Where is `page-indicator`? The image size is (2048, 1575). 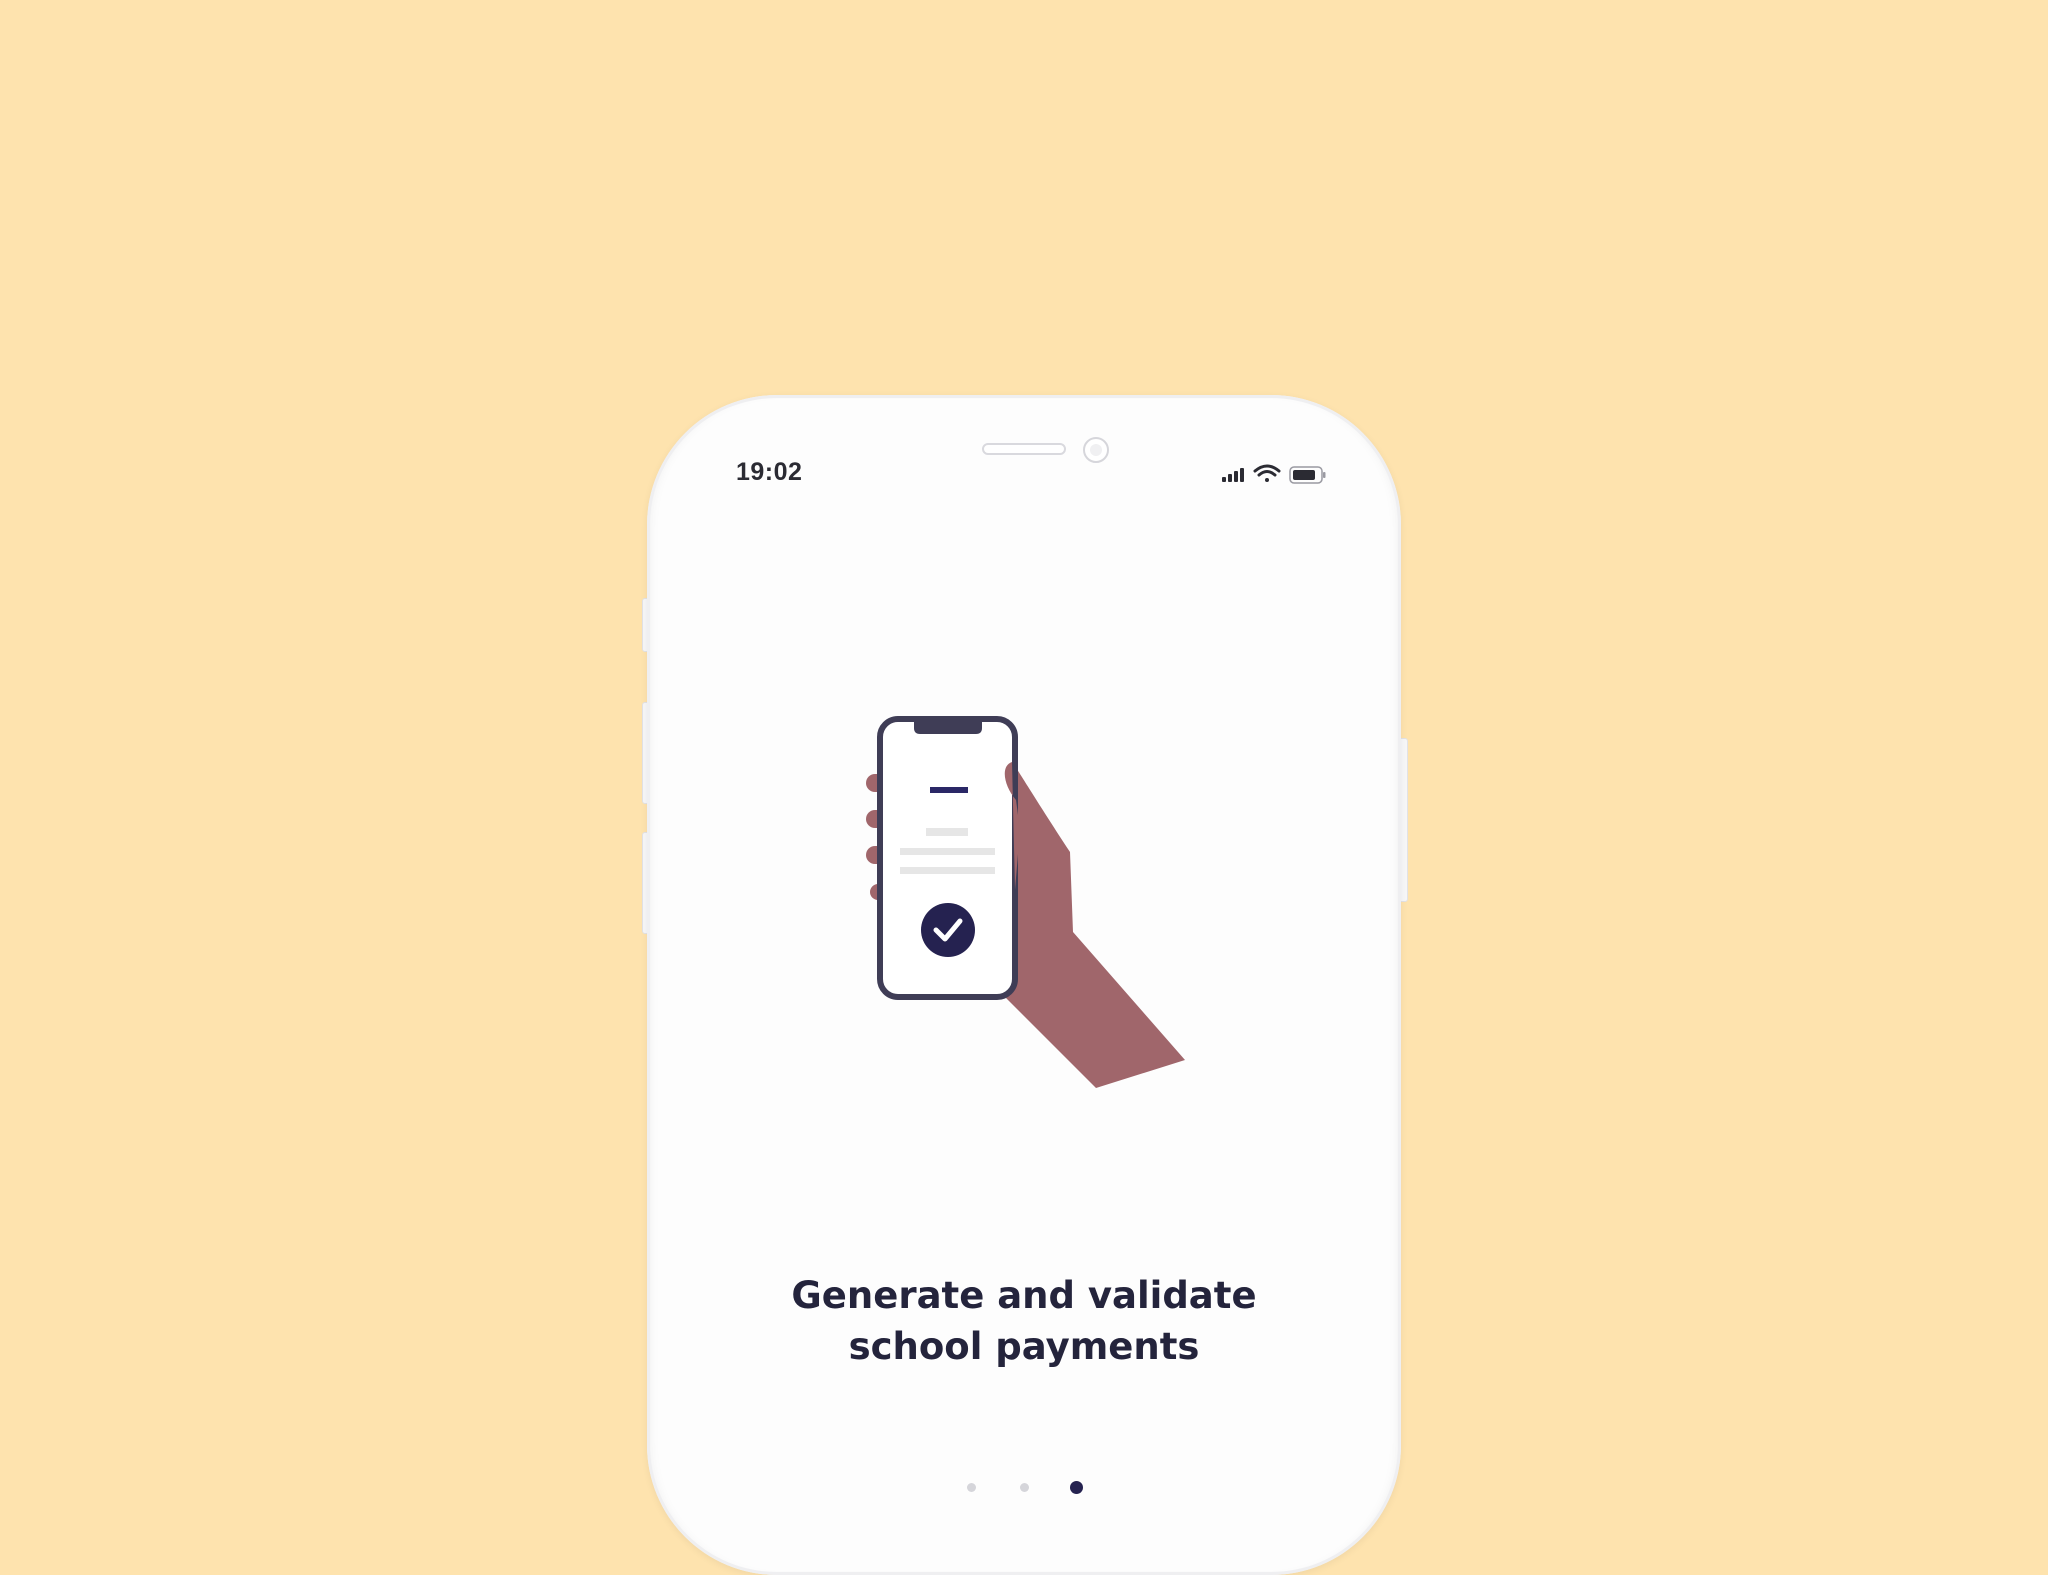 page-indicator is located at coordinates (1025, 1487).